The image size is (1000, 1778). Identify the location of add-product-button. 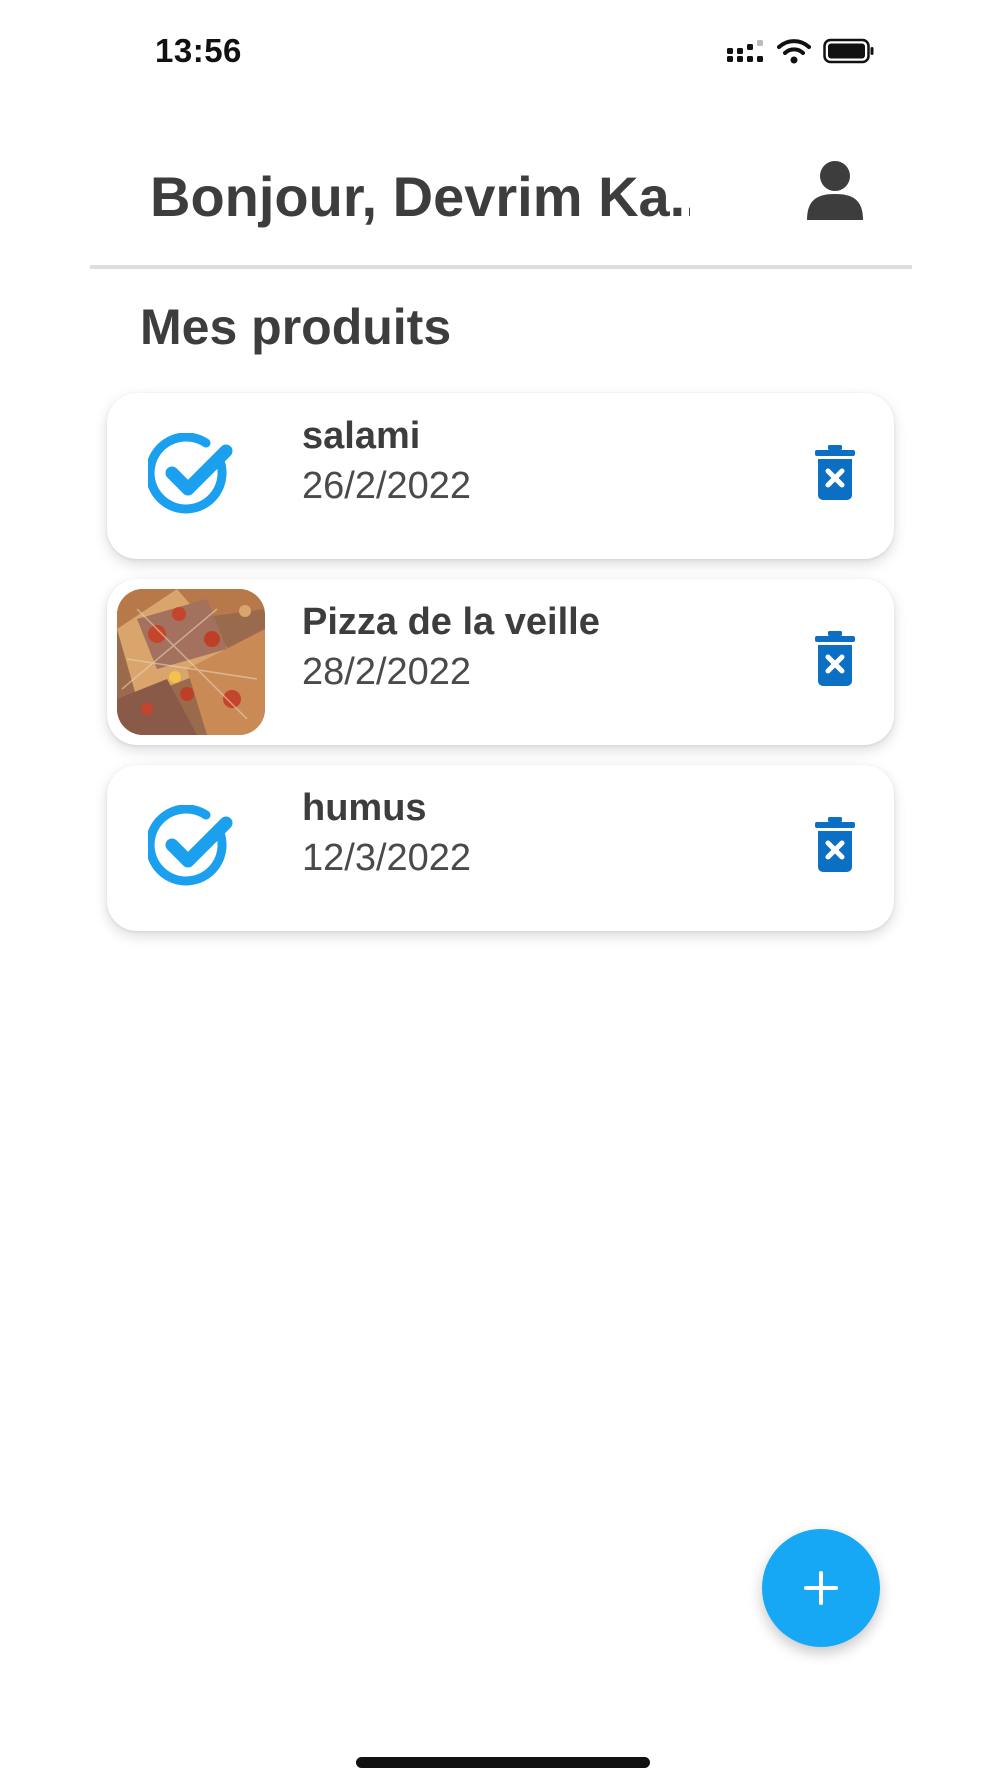
(821, 1588).